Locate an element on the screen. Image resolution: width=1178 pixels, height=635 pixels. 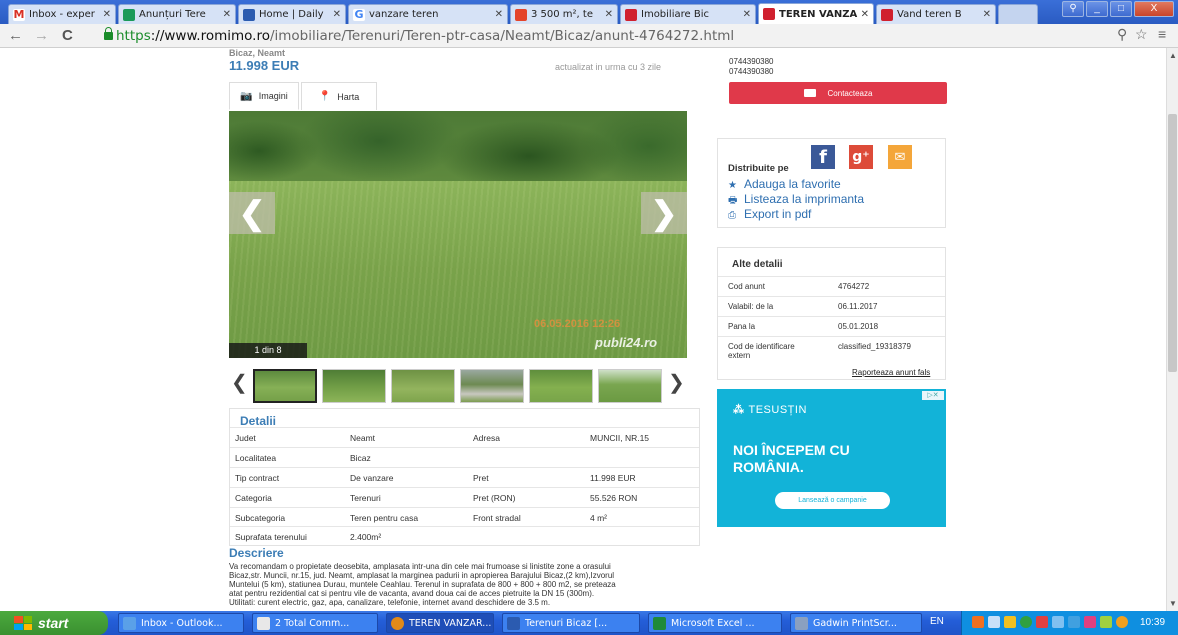
menu-icon: ≡ is located at coordinates (1162, 34).